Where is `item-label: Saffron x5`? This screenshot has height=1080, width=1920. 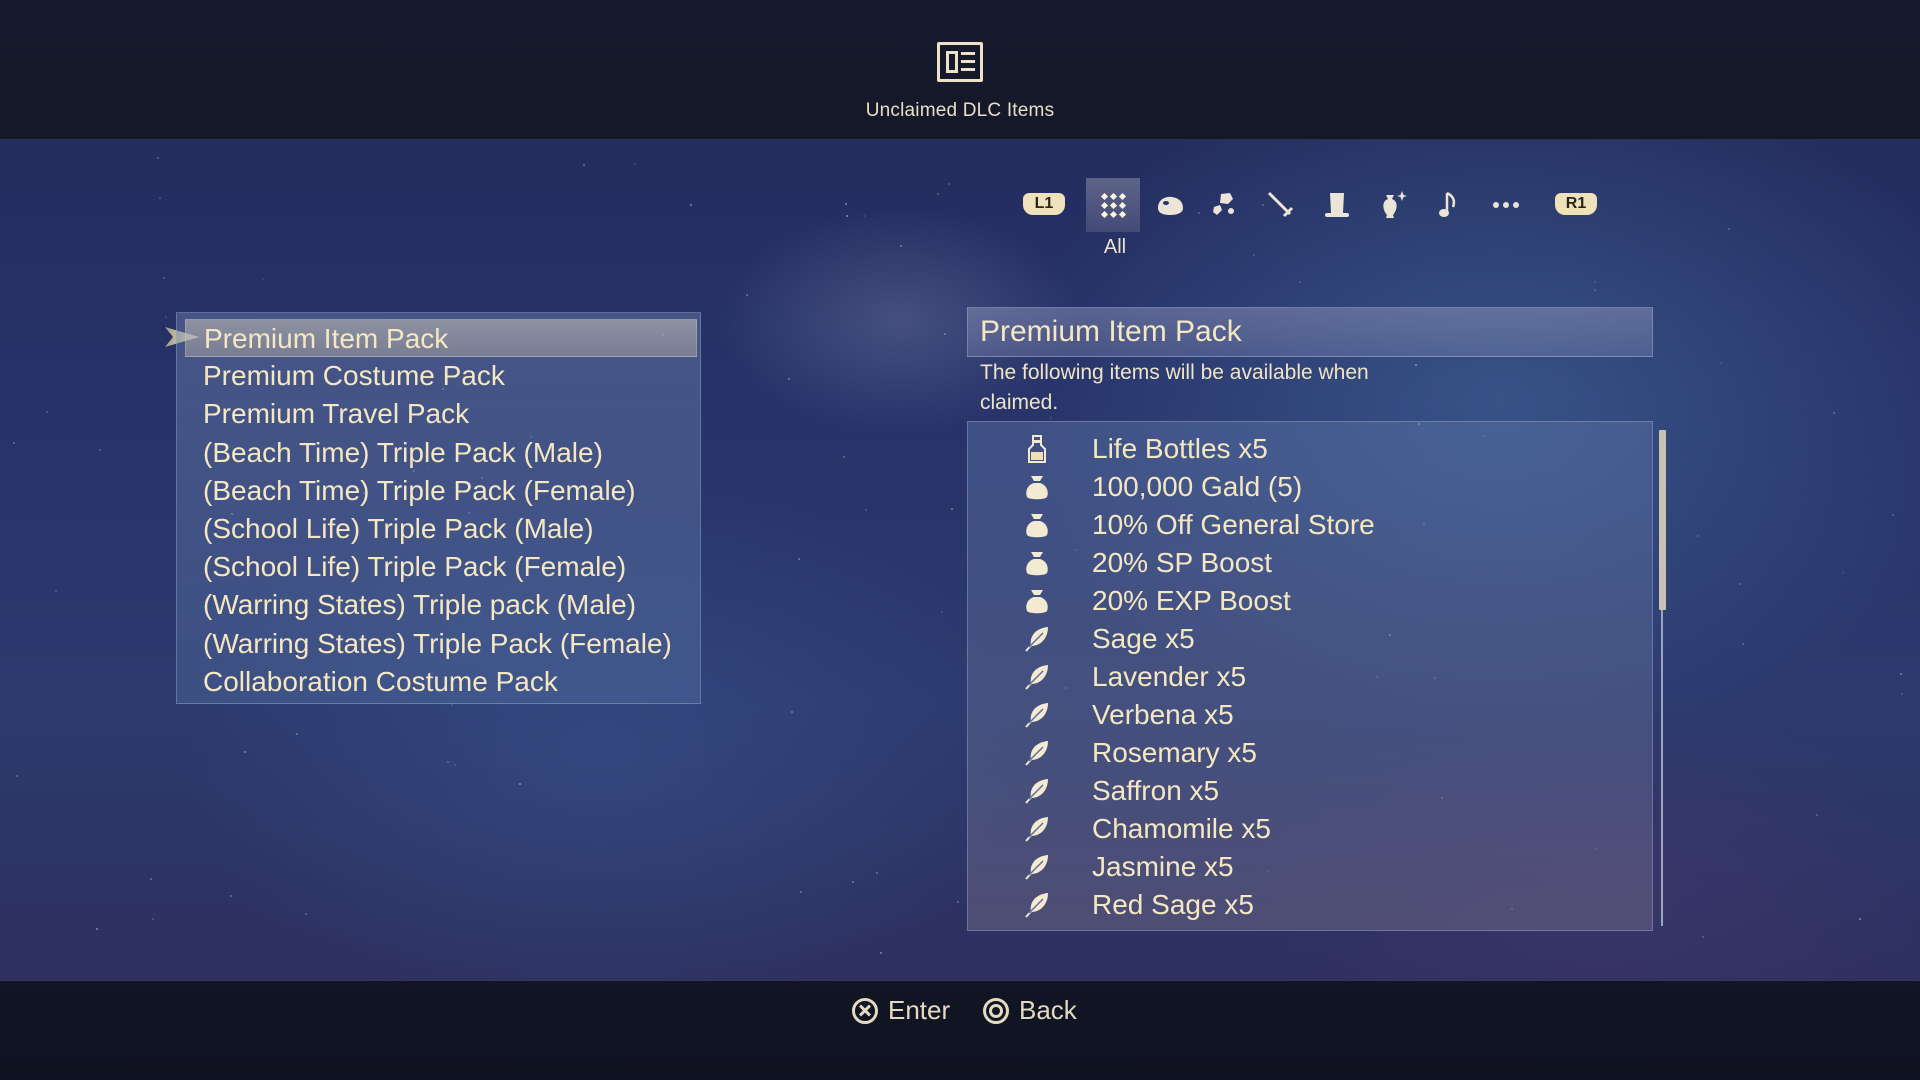 item-label: Saffron x5 is located at coordinates (1156, 790).